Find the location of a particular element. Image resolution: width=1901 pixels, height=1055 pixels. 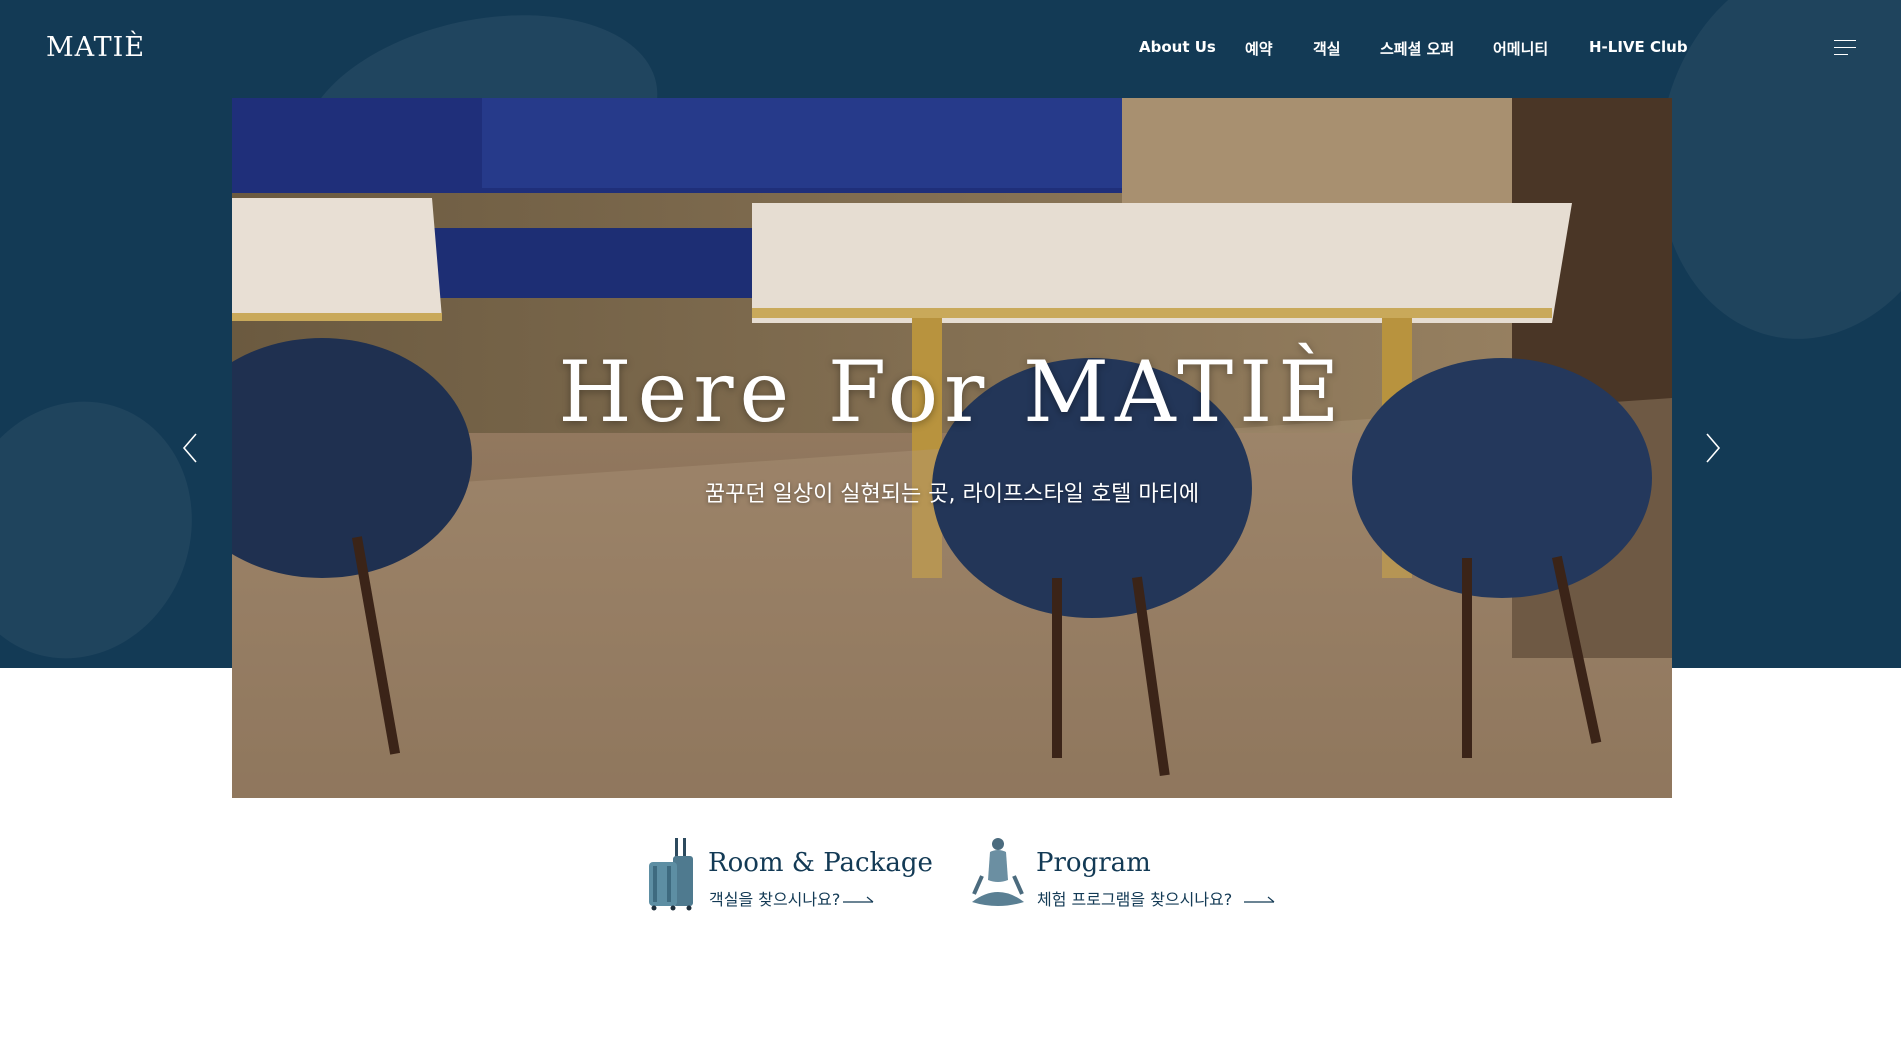

nav-item-hlive-club: H-LIVE Club is located at coordinates (1638, 47).